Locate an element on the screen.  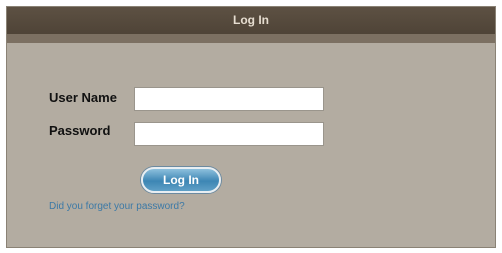
password-input is located at coordinates (229, 134).